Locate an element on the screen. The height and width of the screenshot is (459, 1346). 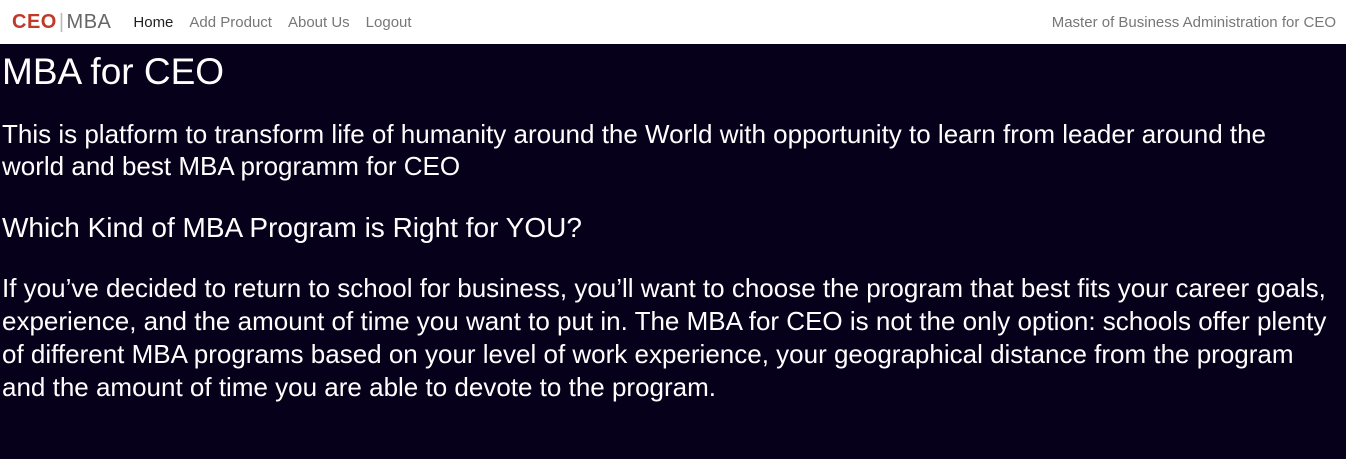
brand-logo-mba: MBA is located at coordinates (89, 21).